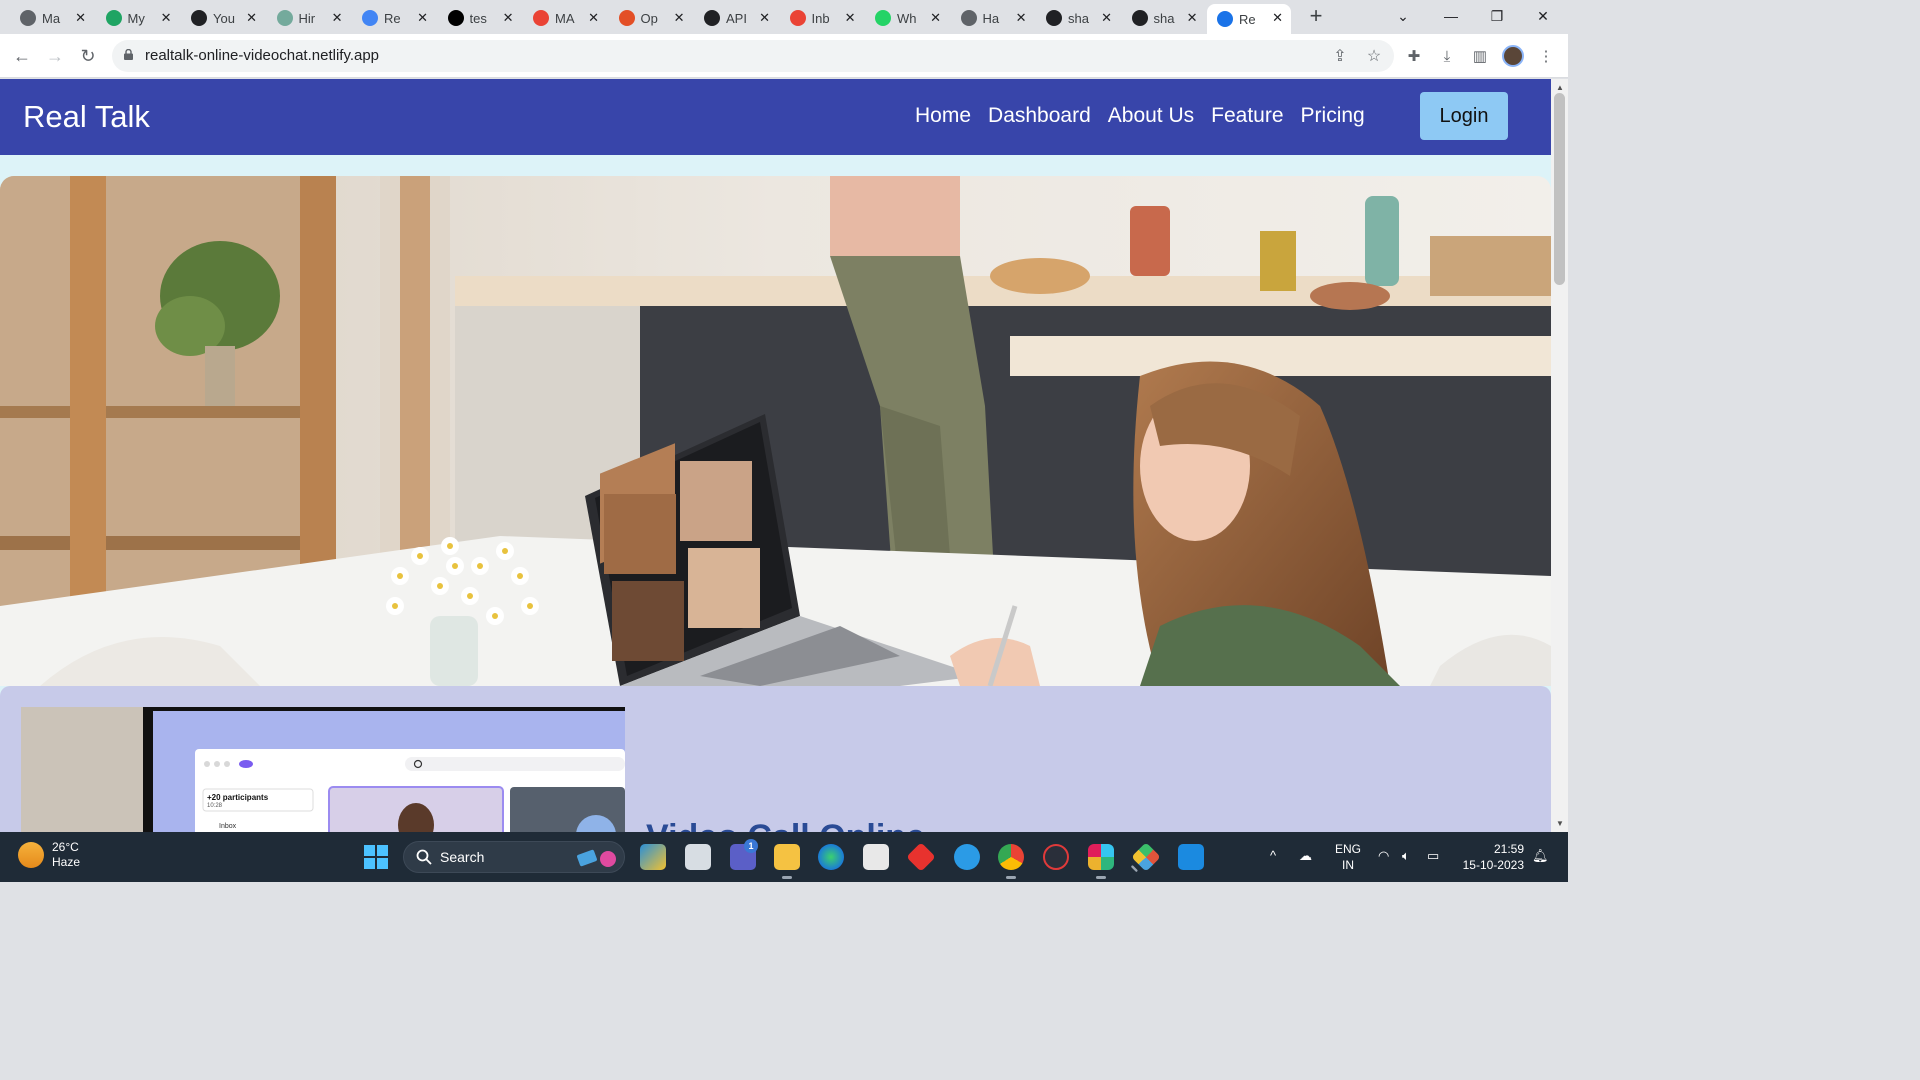 The image size is (1920, 1080). Describe the element at coordinates (653, 857) in the screenshot. I see `microsoft-365-icon` at that location.